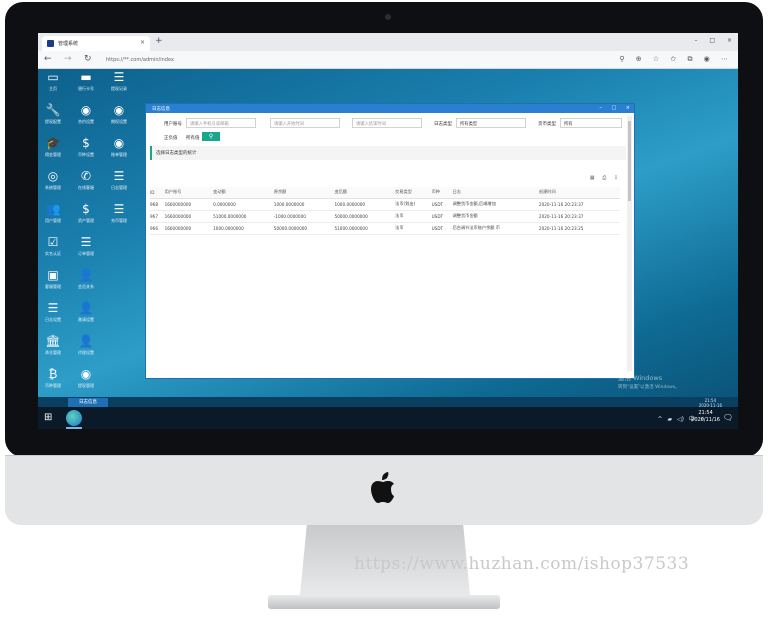  Describe the element at coordinates (221, 123) in the screenshot. I see `user-input: 请输入手机号或邮箱` at that location.